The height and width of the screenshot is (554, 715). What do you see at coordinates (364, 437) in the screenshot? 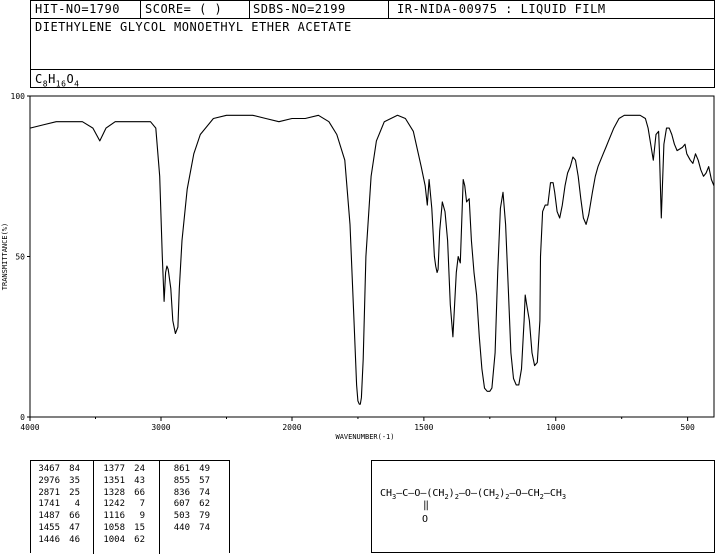
I see `x-axis-label: WAVENUMBER(-1)` at bounding box center [364, 437].